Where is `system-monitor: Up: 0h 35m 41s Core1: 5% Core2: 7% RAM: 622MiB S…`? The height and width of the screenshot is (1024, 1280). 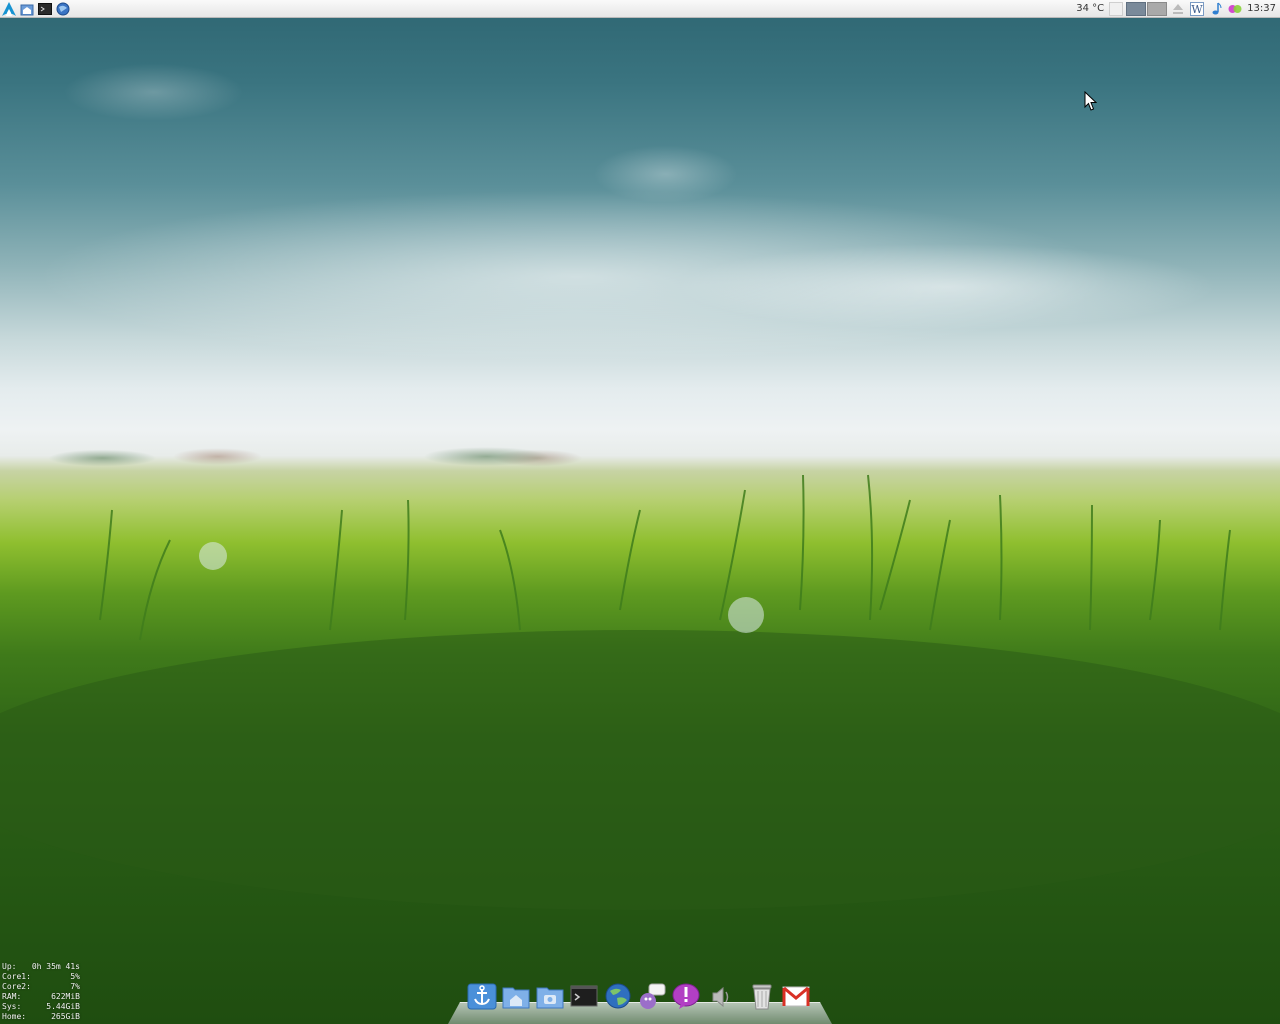
system-monitor: Up: 0h 35m 41s Core1: 5% Core2: 7% RAM: 622MiB S… is located at coordinates (41, 992).